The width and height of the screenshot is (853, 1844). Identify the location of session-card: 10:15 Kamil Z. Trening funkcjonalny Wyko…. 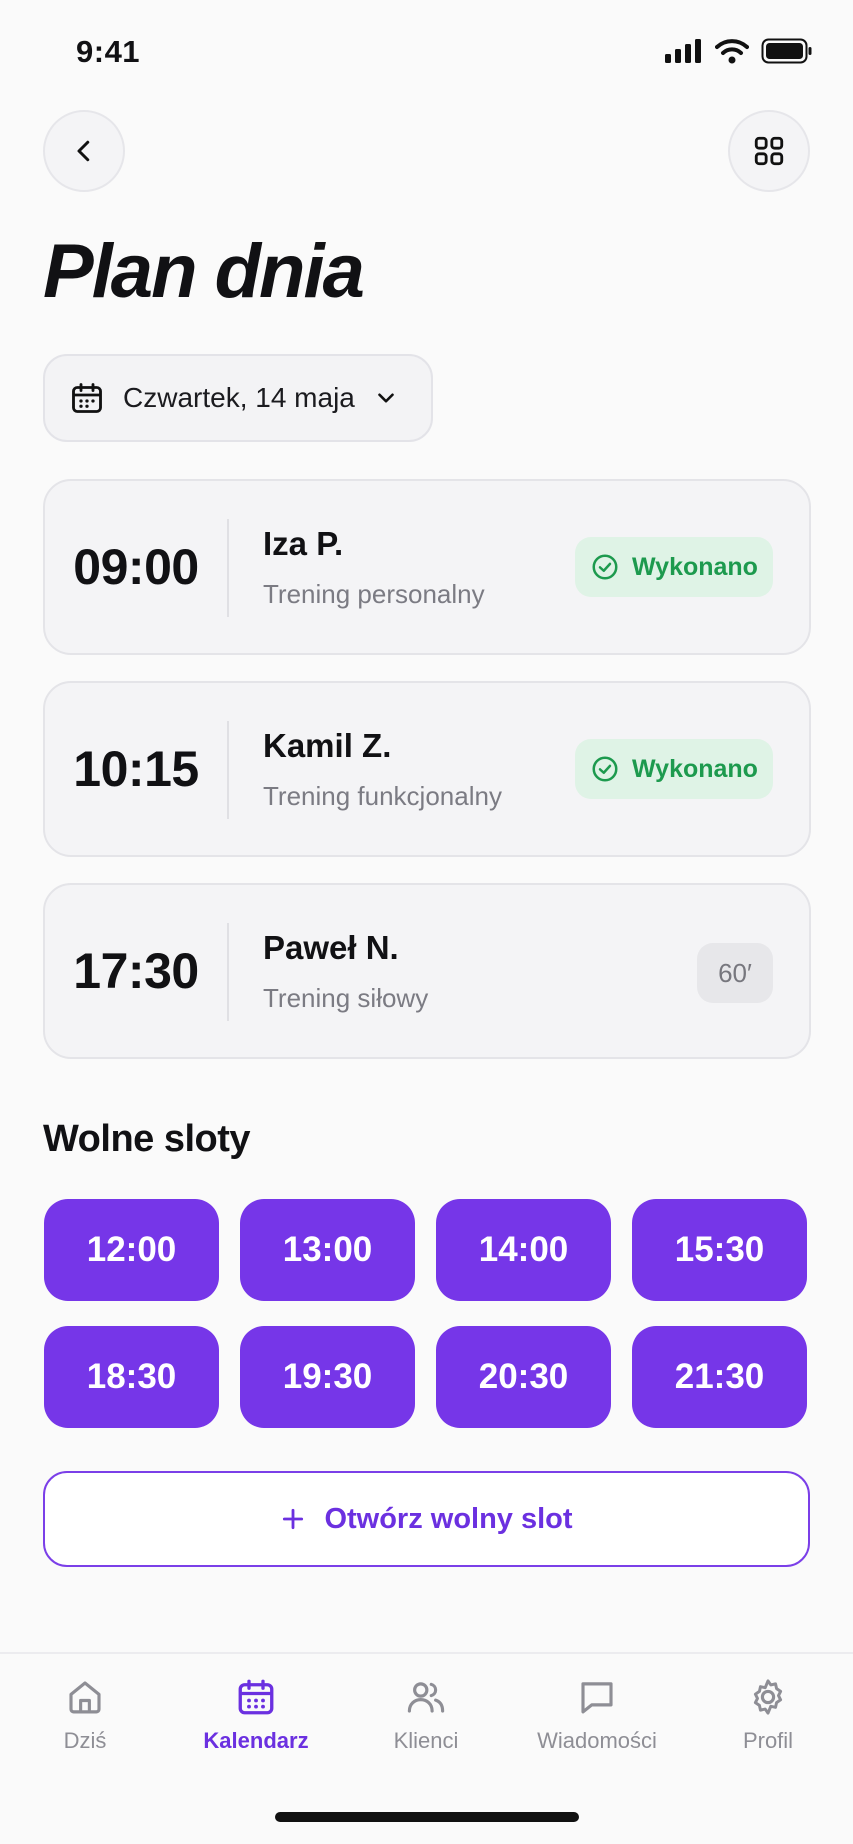
(427, 769).